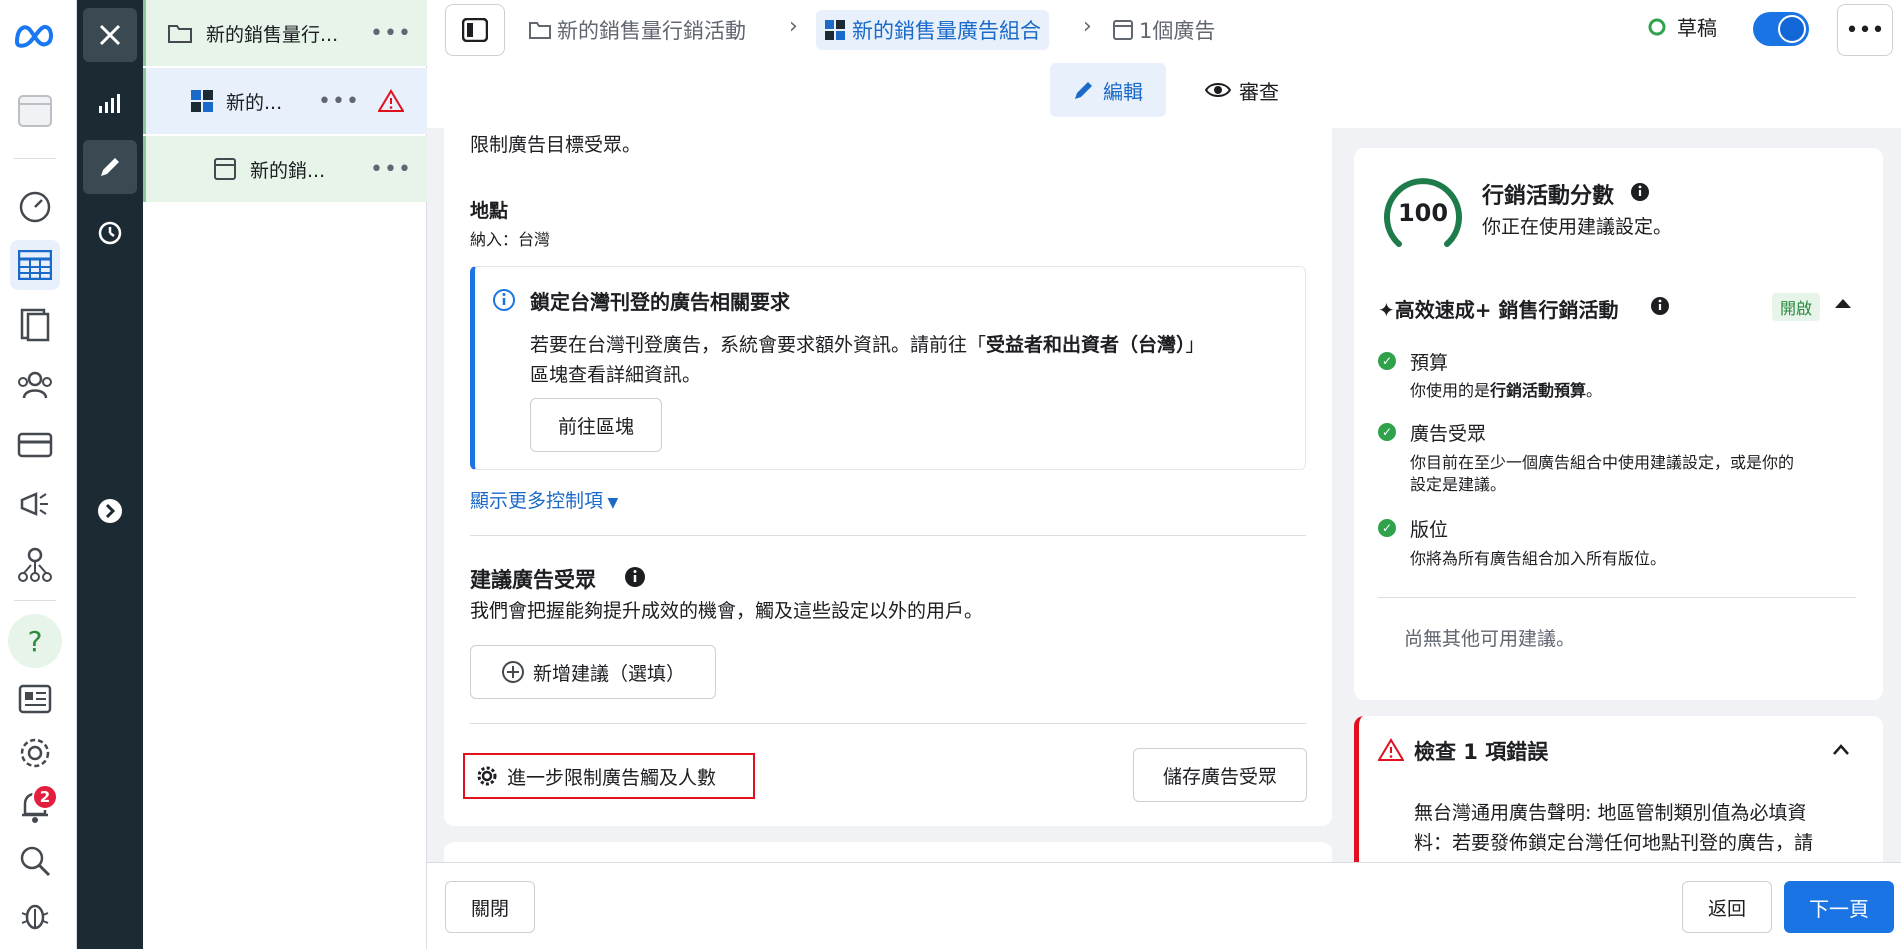 The width and height of the screenshot is (1901, 949). Describe the element at coordinates (1429, 363) in the screenshot. I see `budget-item-title: 預算` at that location.